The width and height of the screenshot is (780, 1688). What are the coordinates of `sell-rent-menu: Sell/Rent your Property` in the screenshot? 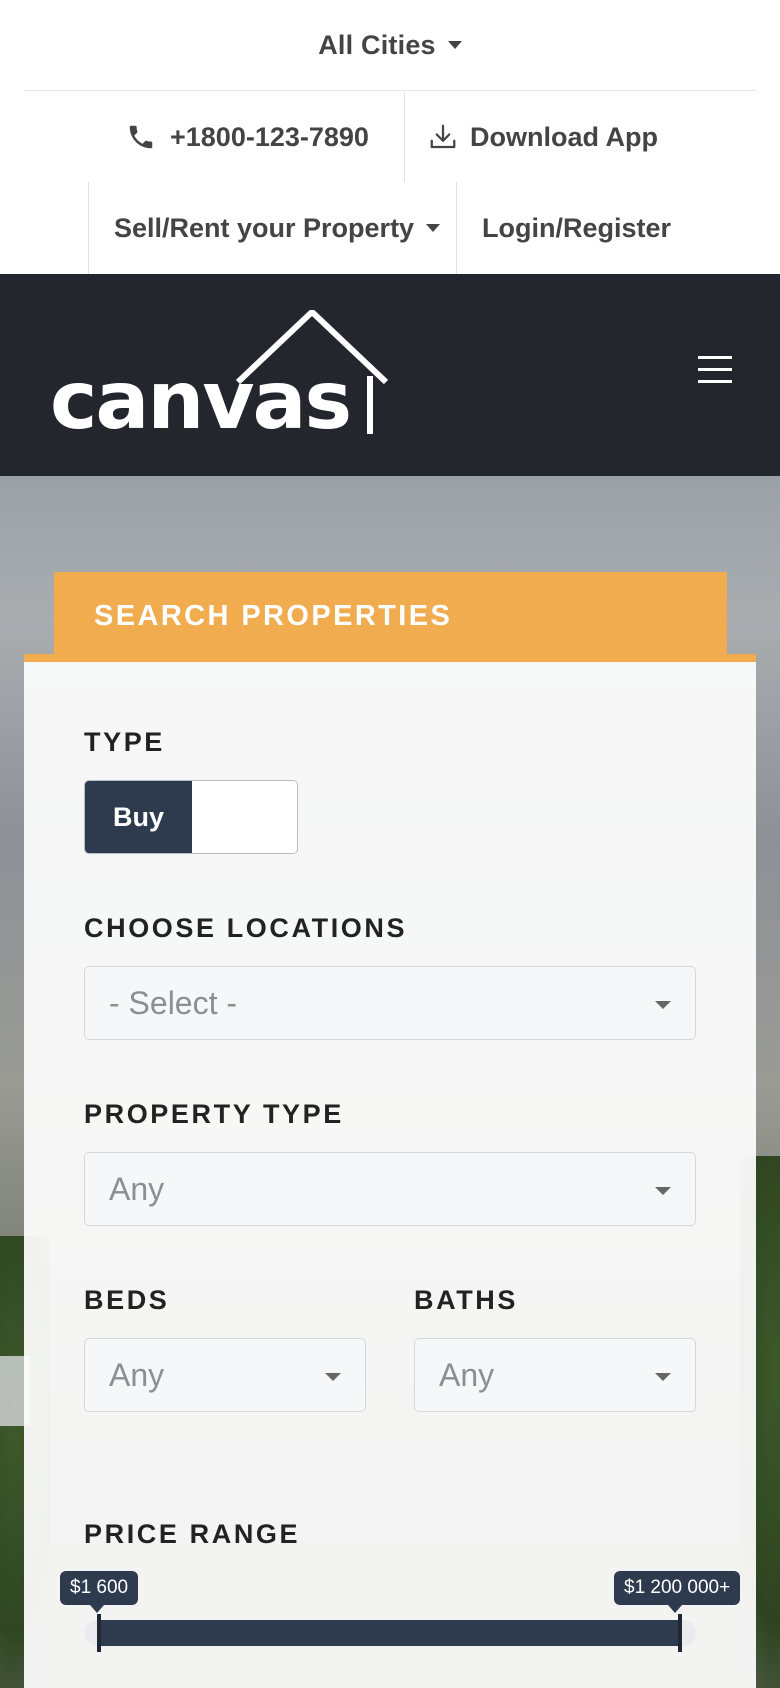 It's located at (277, 228).